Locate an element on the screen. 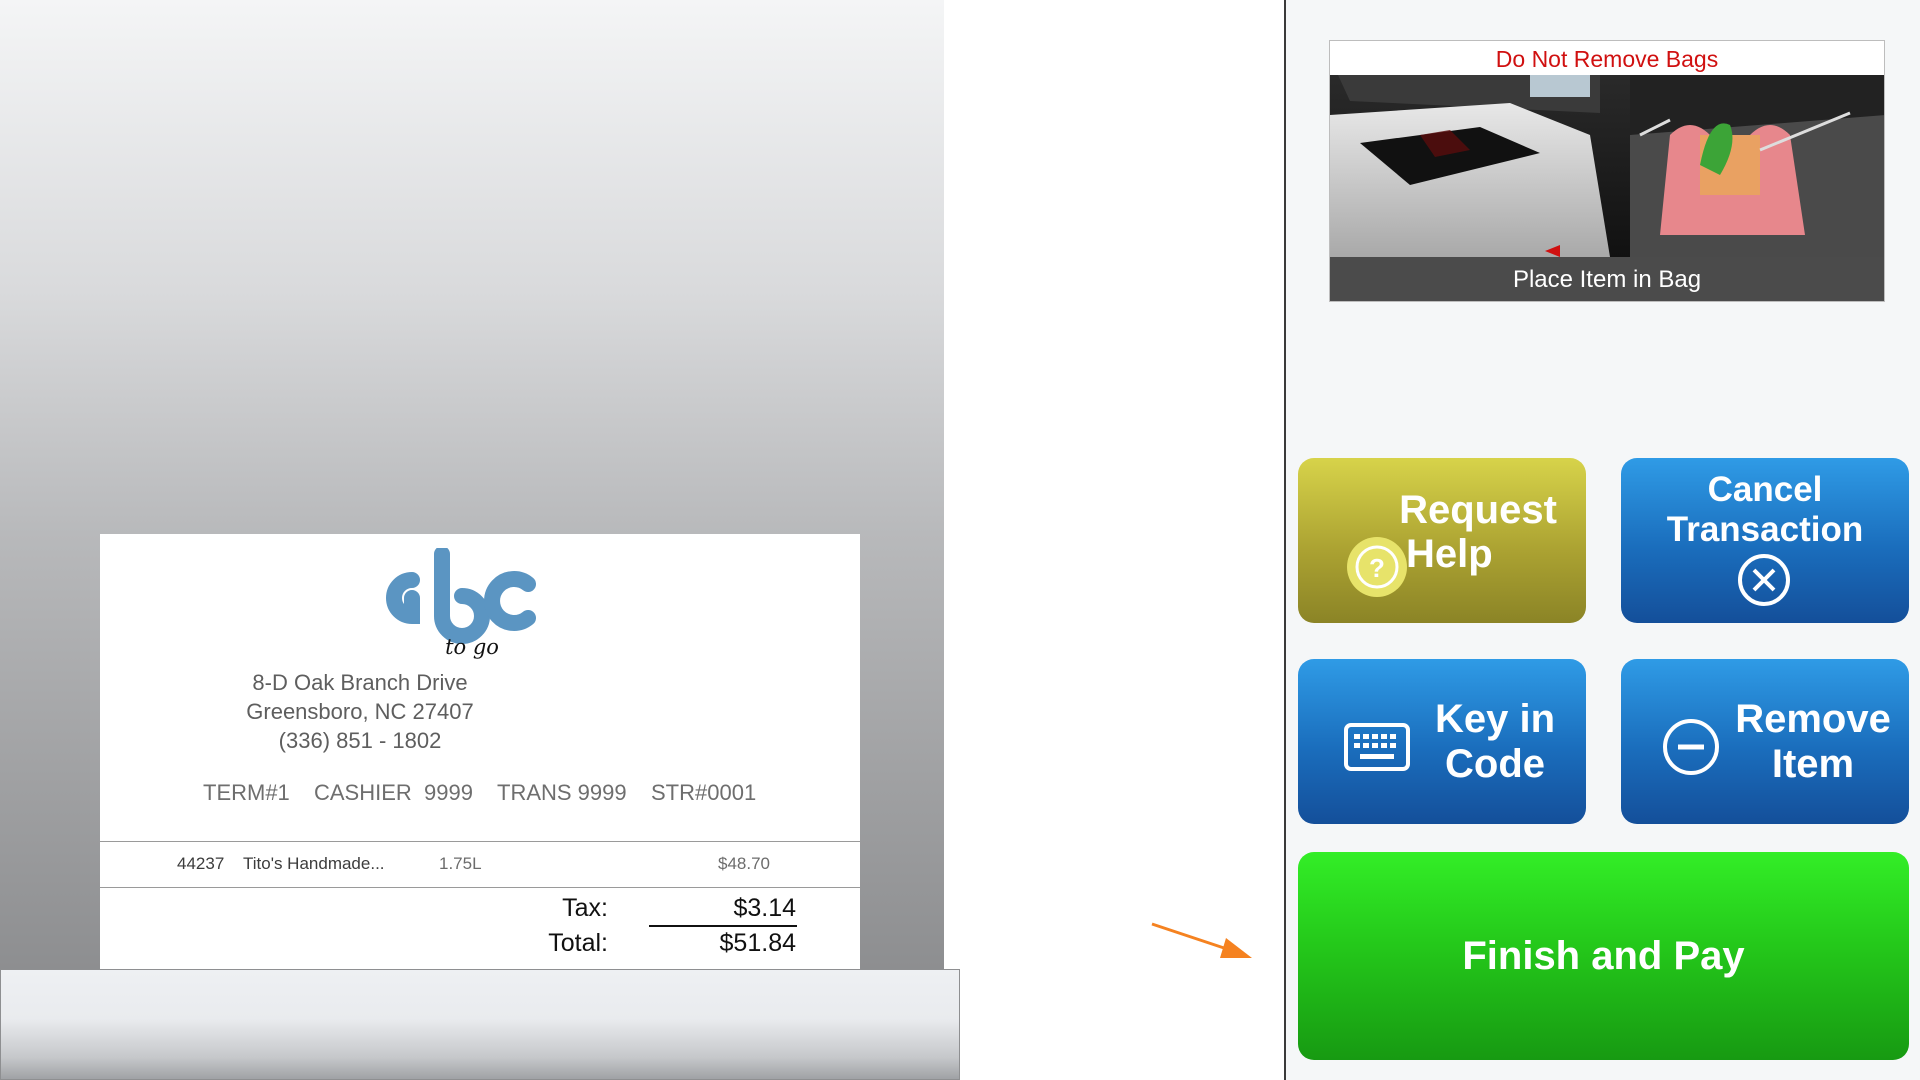  key-in-code-button: Key in Code is located at coordinates (1442, 741).